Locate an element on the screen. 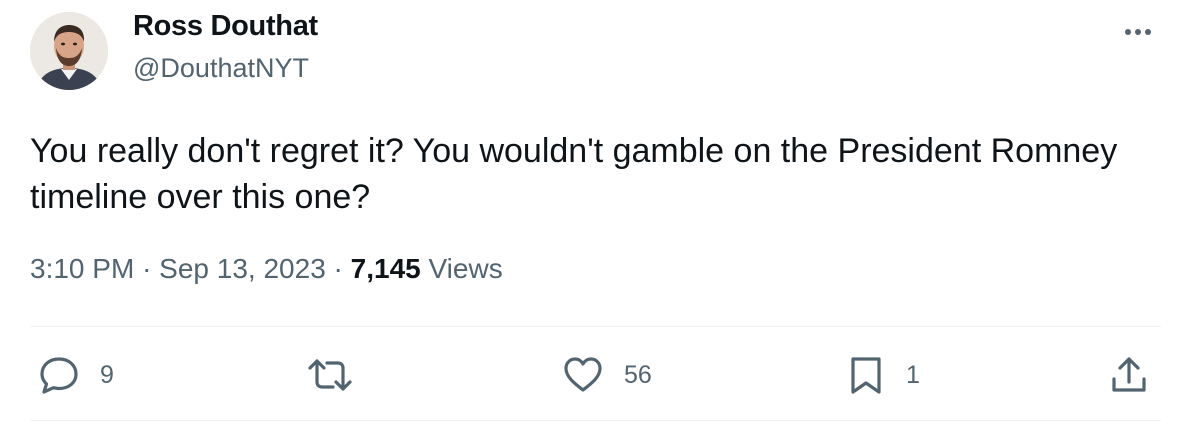  tweet-meta: 3:10 PM · Sep 13, 2023 · 7,145 Views is located at coordinates (266, 269).